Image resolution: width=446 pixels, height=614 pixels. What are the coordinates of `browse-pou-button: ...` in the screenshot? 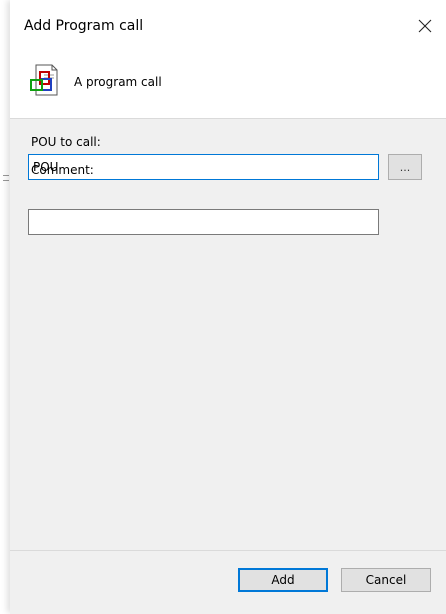 It's located at (405, 167).